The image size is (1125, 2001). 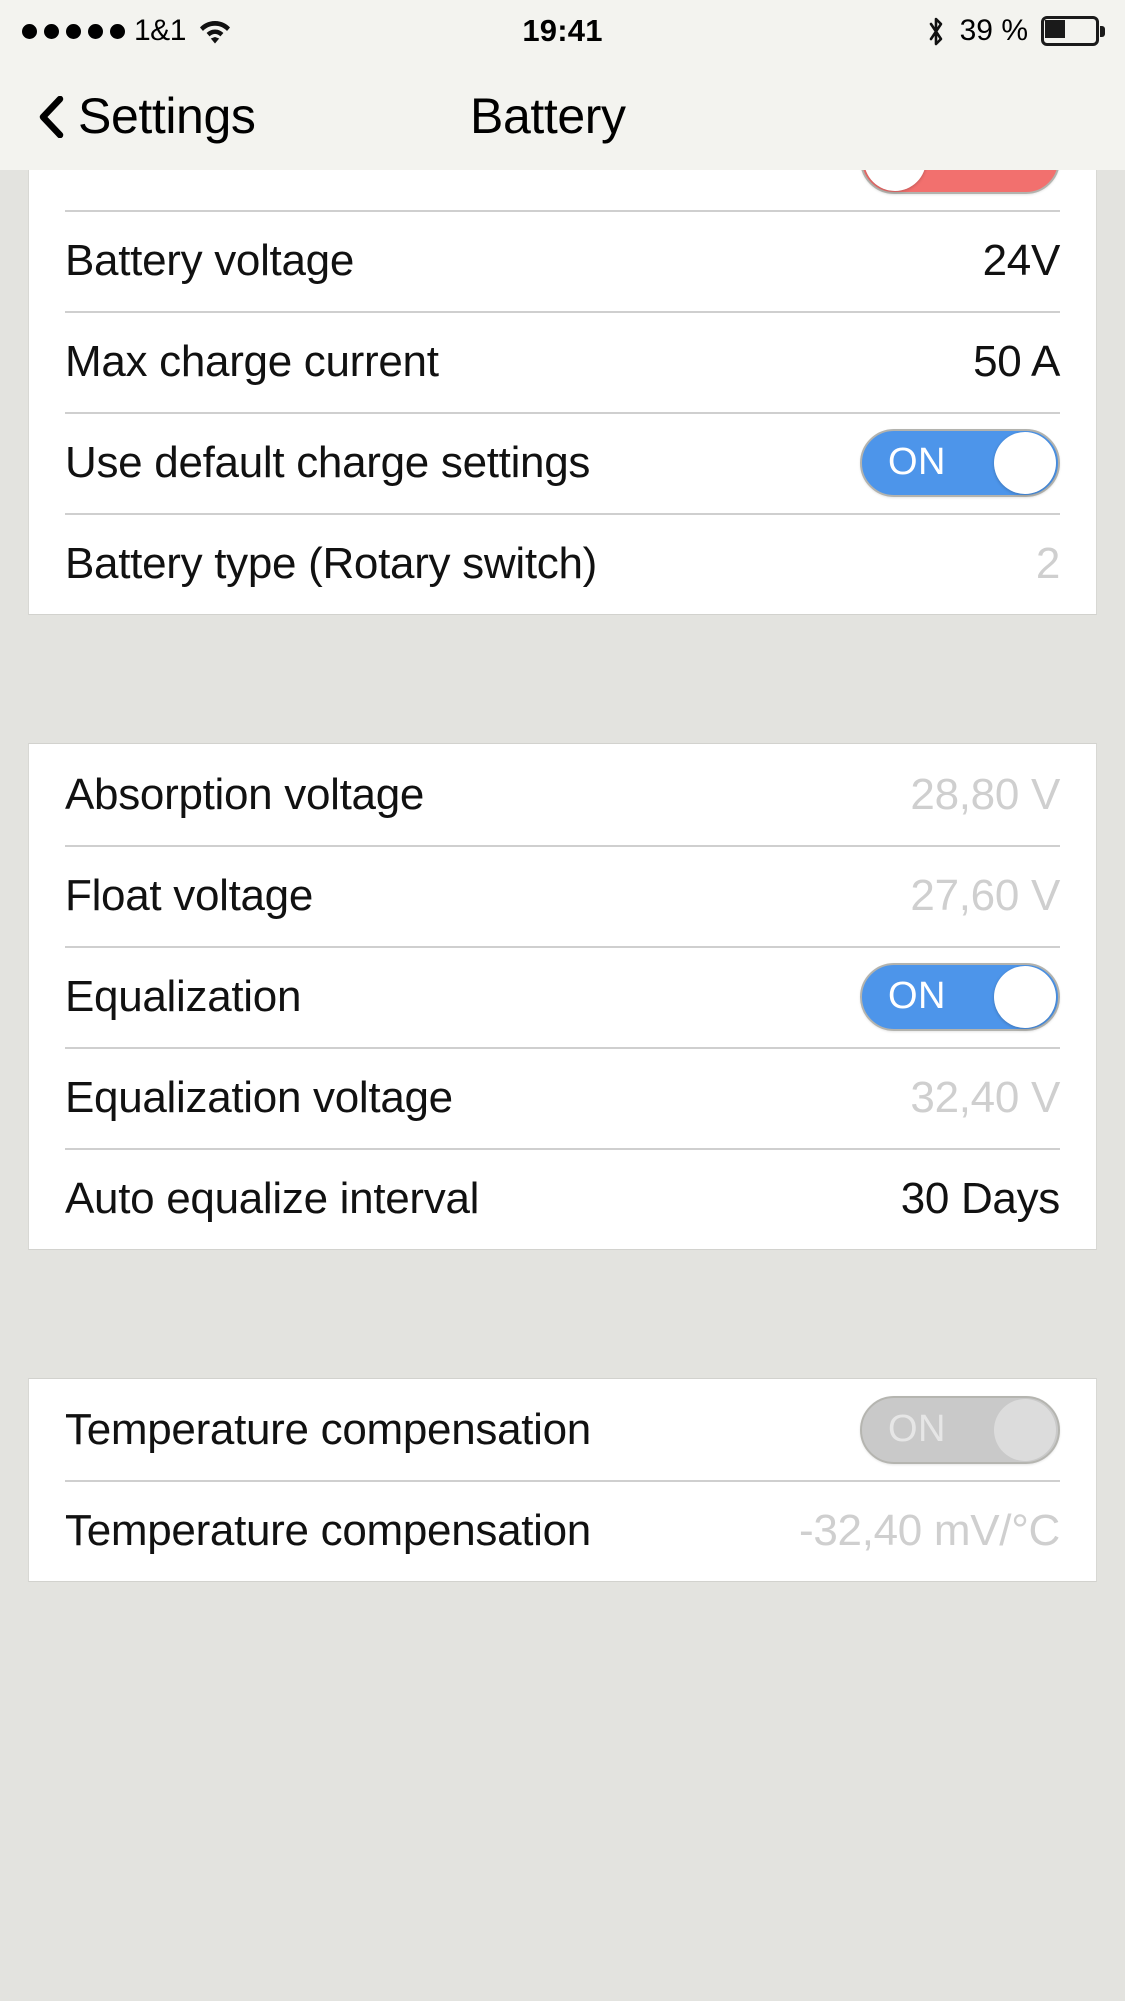 What do you see at coordinates (562, 1198) in the screenshot?
I see `row-auto-equalize-interval: Auto equalize interval 30 Days` at bounding box center [562, 1198].